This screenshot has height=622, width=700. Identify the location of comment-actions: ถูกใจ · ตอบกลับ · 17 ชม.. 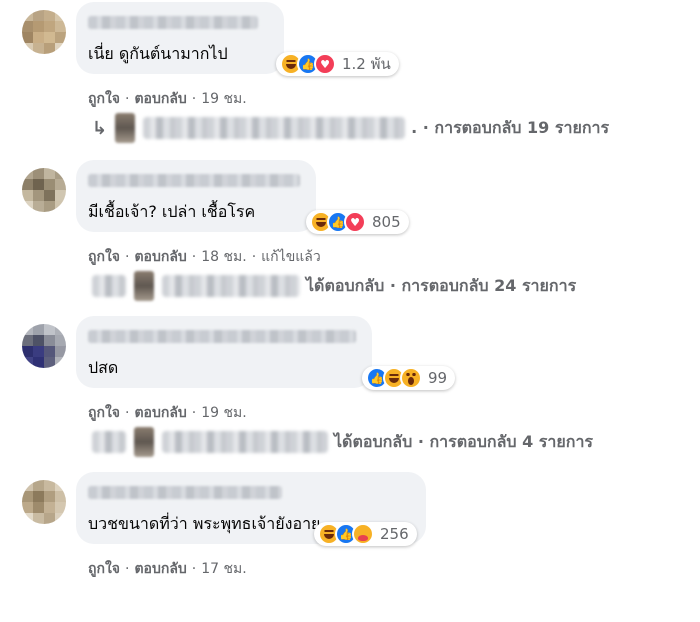
(167, 569).